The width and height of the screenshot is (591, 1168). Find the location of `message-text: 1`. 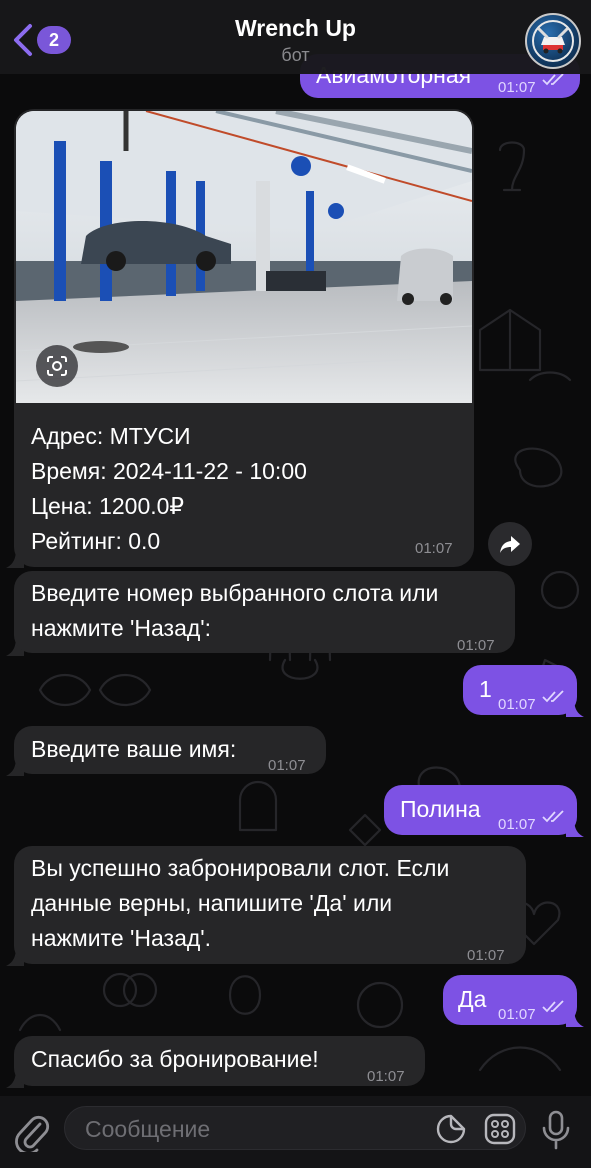

message-text: 1 is located at coordinates (485, 689).